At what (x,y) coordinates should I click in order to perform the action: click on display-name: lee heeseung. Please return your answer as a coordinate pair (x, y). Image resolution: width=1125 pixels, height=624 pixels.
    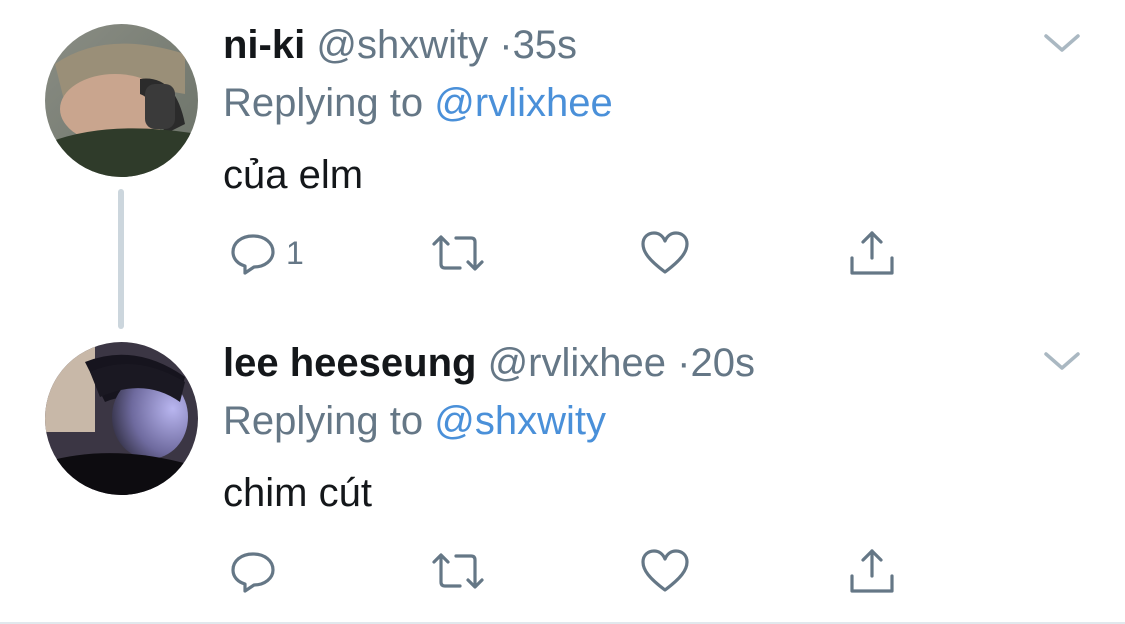
    Looking at the image, I should click on (349, 363).